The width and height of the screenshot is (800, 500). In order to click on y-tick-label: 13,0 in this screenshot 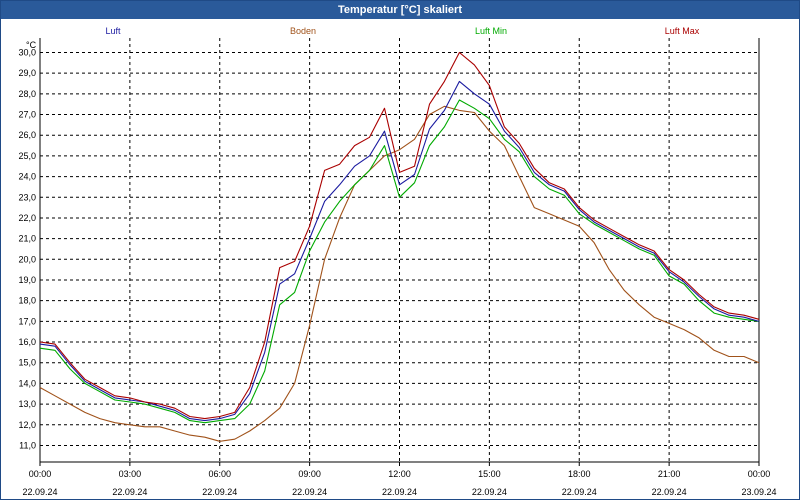, I will do `click(27, 404)`.